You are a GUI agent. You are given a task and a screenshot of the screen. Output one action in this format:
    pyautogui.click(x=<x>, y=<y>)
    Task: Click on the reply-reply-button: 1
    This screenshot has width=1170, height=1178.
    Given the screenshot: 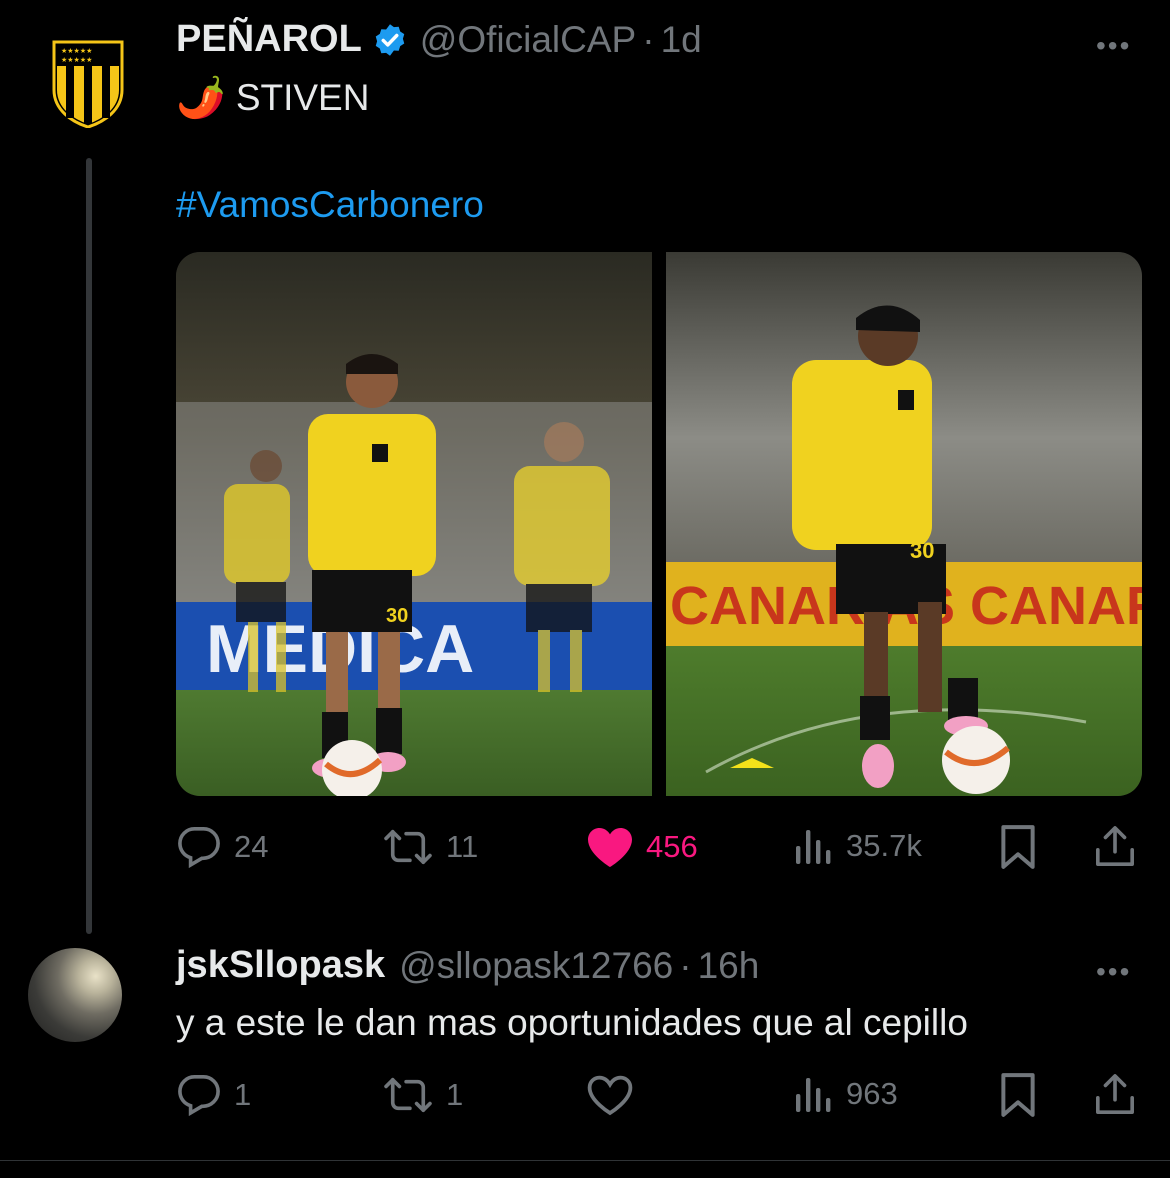 What is the action you would take?
    pyautogui.click(x=213, y=1095)
    